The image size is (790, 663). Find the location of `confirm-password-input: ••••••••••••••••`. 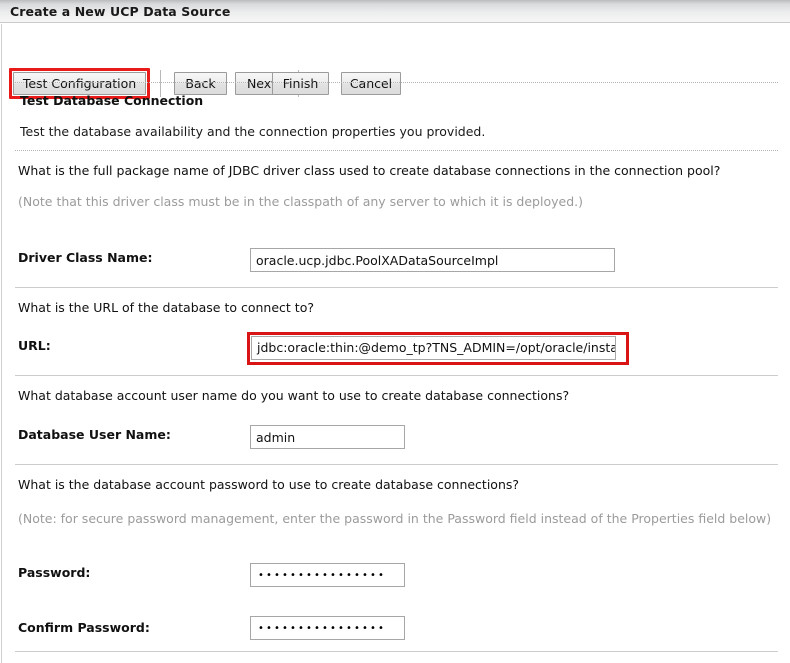

confirm-password-input: •••••••••••••••• is located at coordinates (327, 628).